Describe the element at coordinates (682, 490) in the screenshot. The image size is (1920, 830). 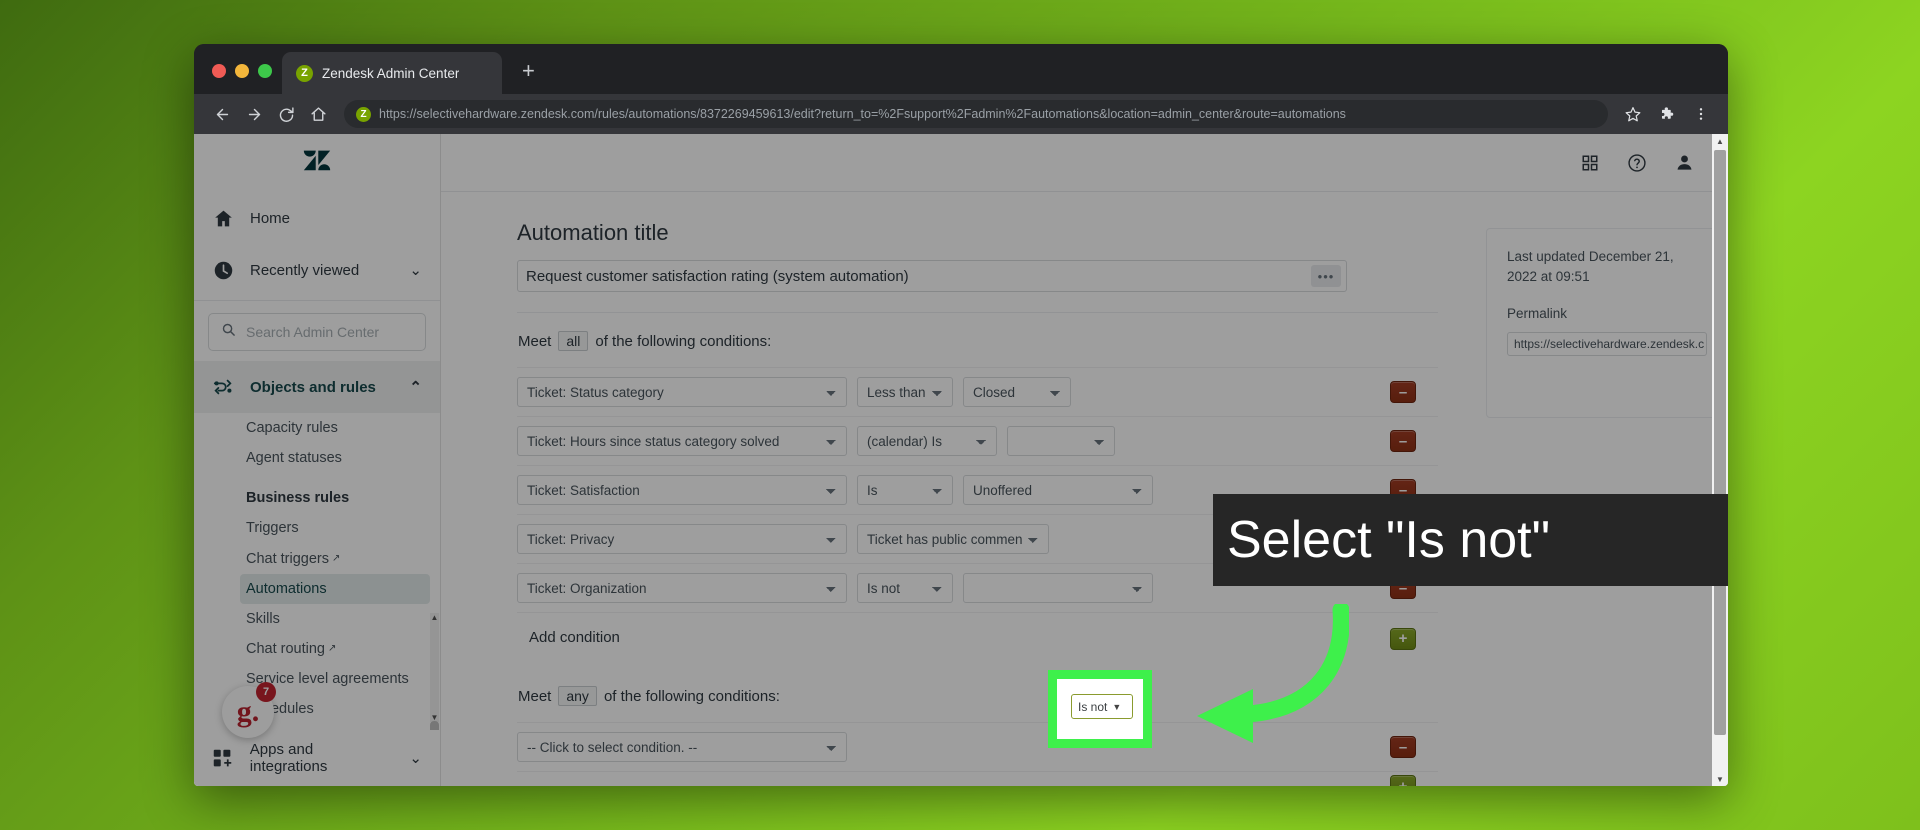
I see `condition-field-select: Ticket: Satisfaction` at that location.